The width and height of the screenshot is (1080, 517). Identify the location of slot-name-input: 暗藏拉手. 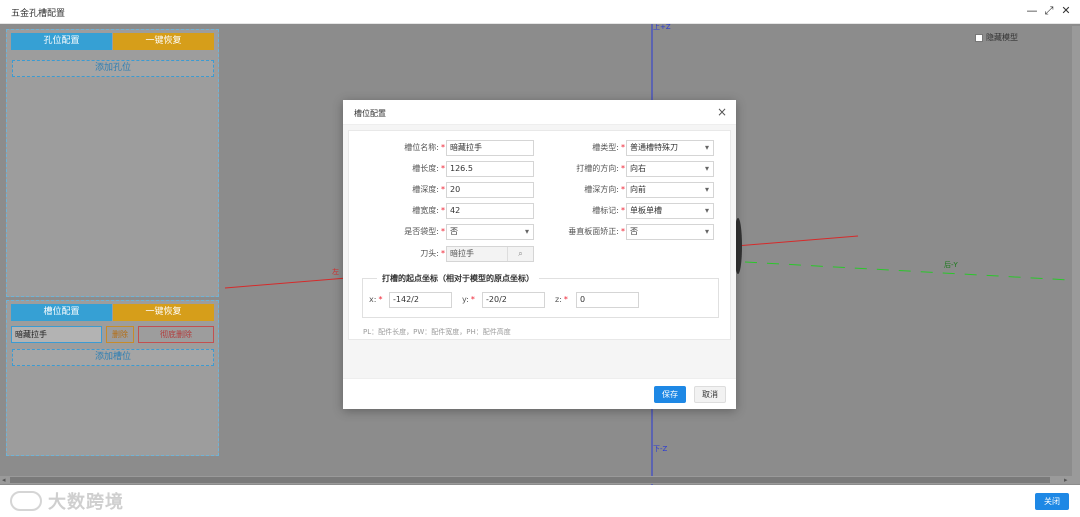
(490, 148).